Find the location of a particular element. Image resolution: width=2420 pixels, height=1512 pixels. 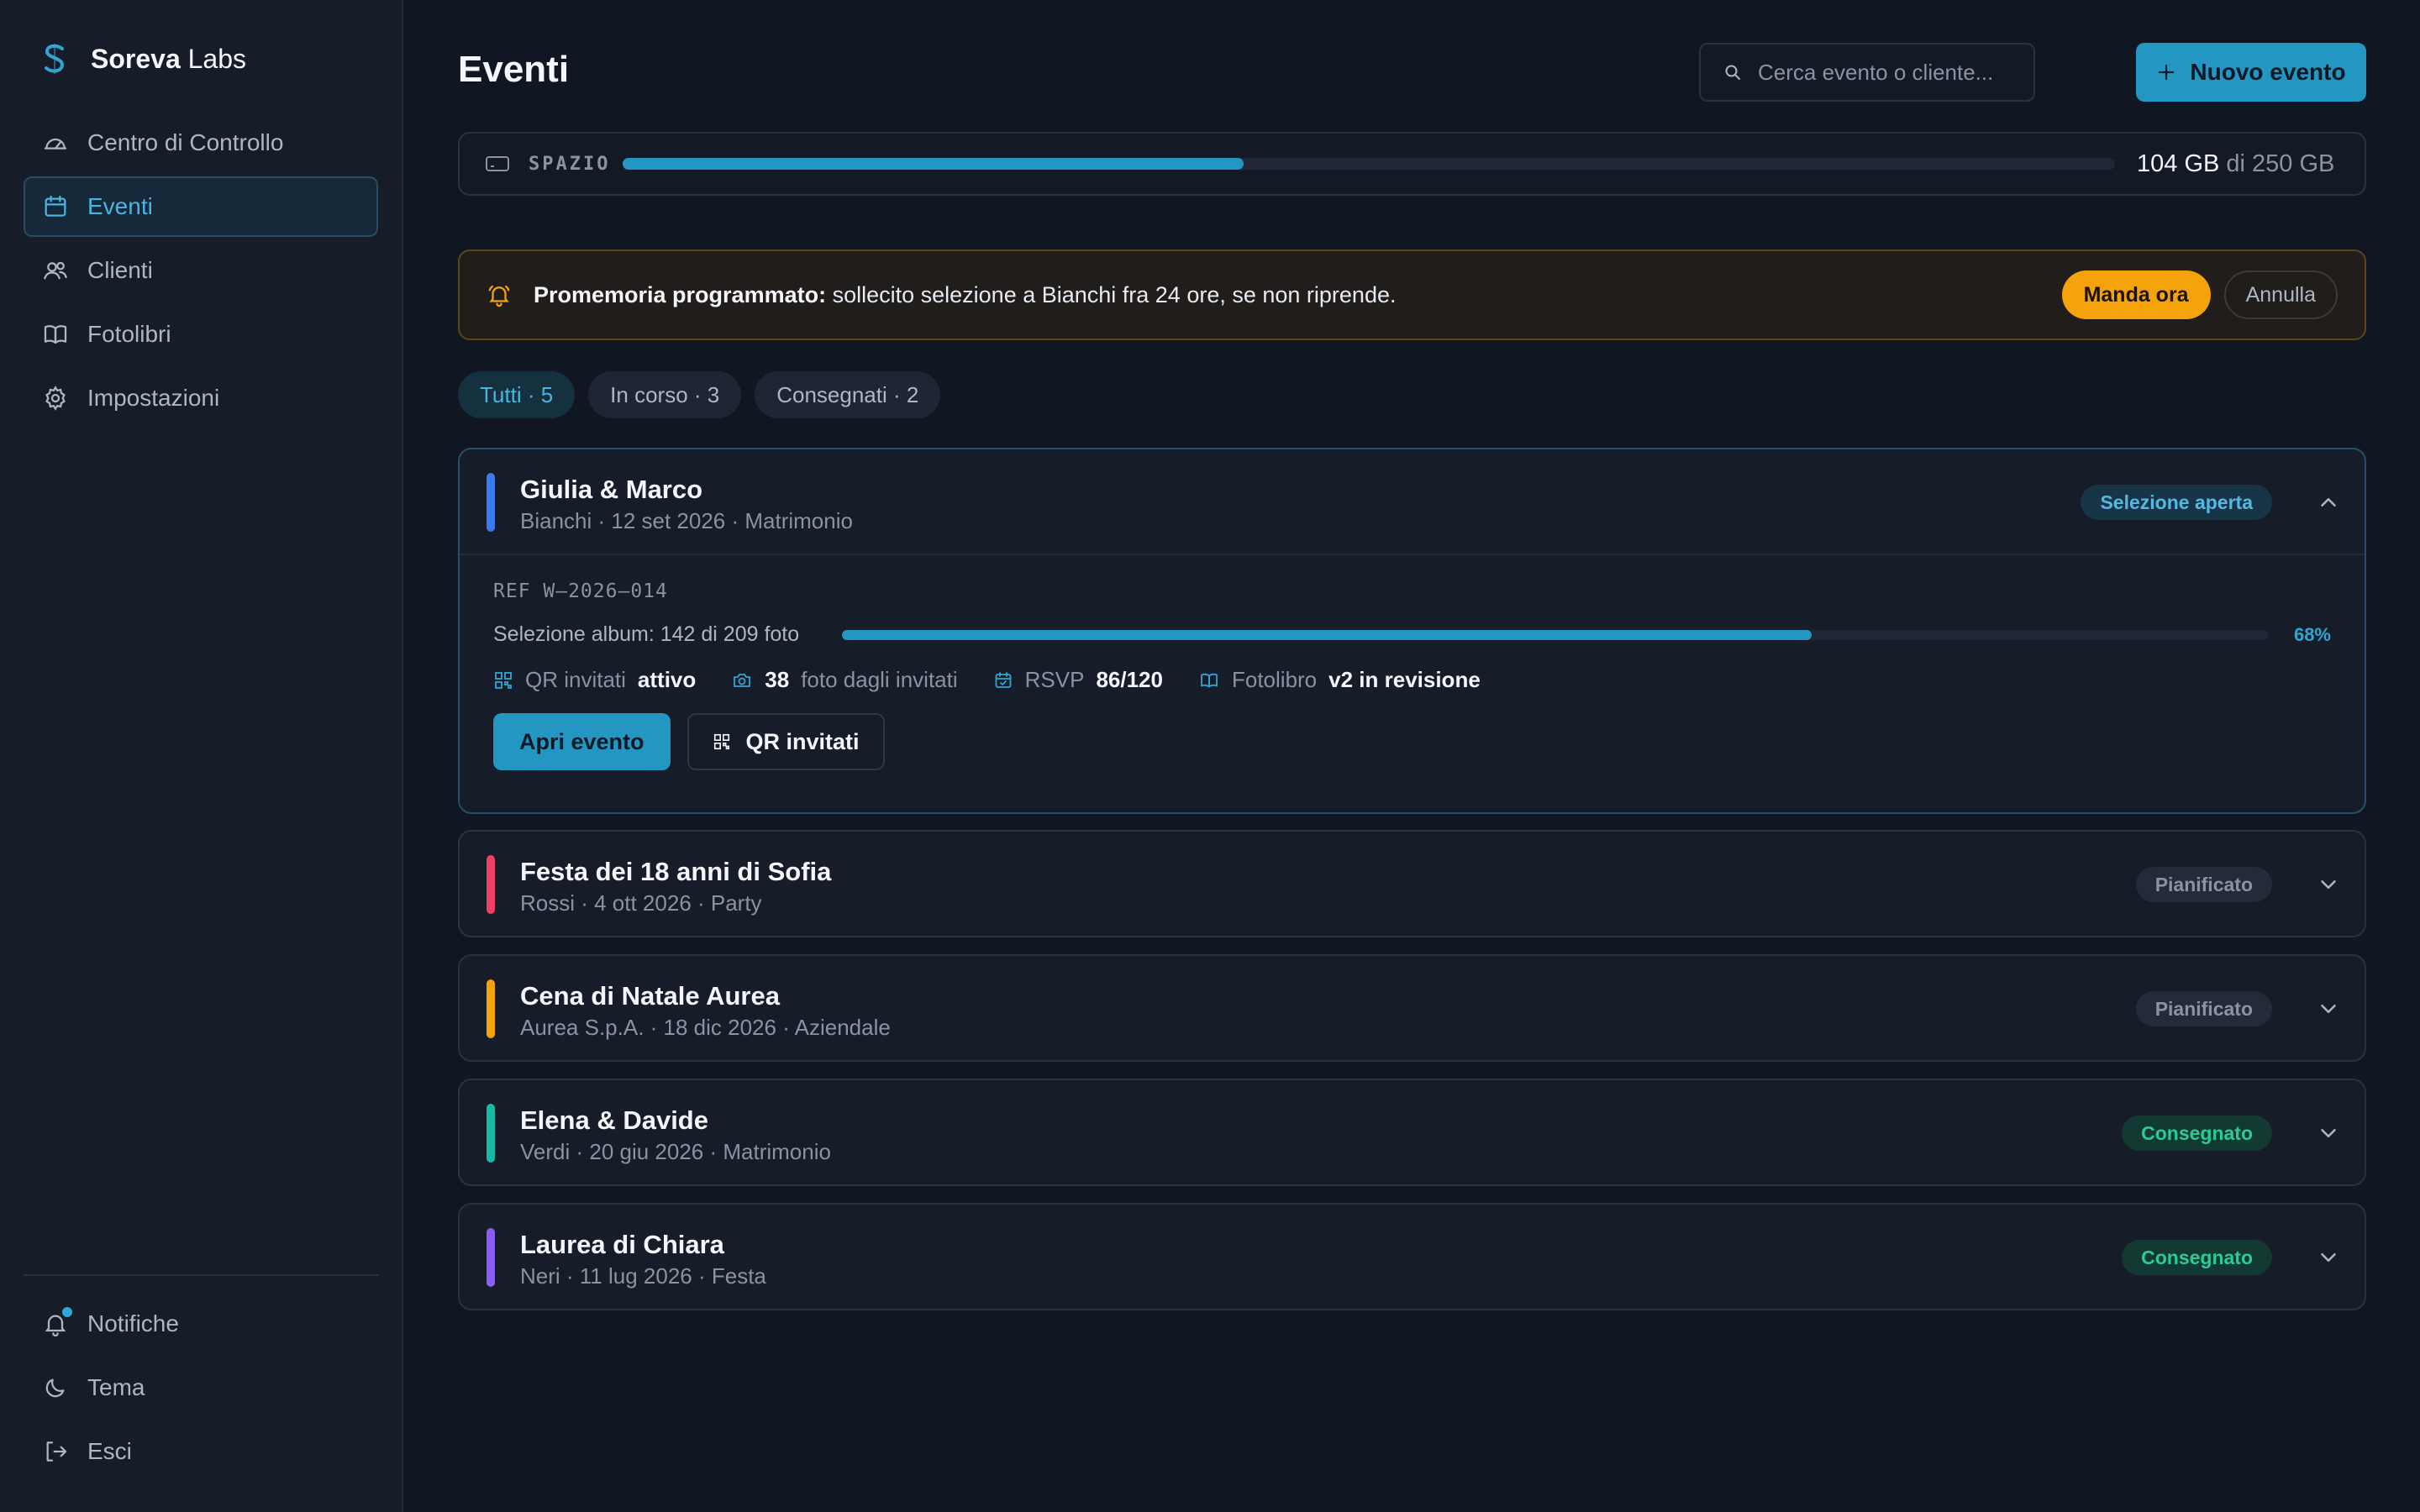

bottom-nav: Notifiche Tema Esci is located at coordinates (201, 1389).